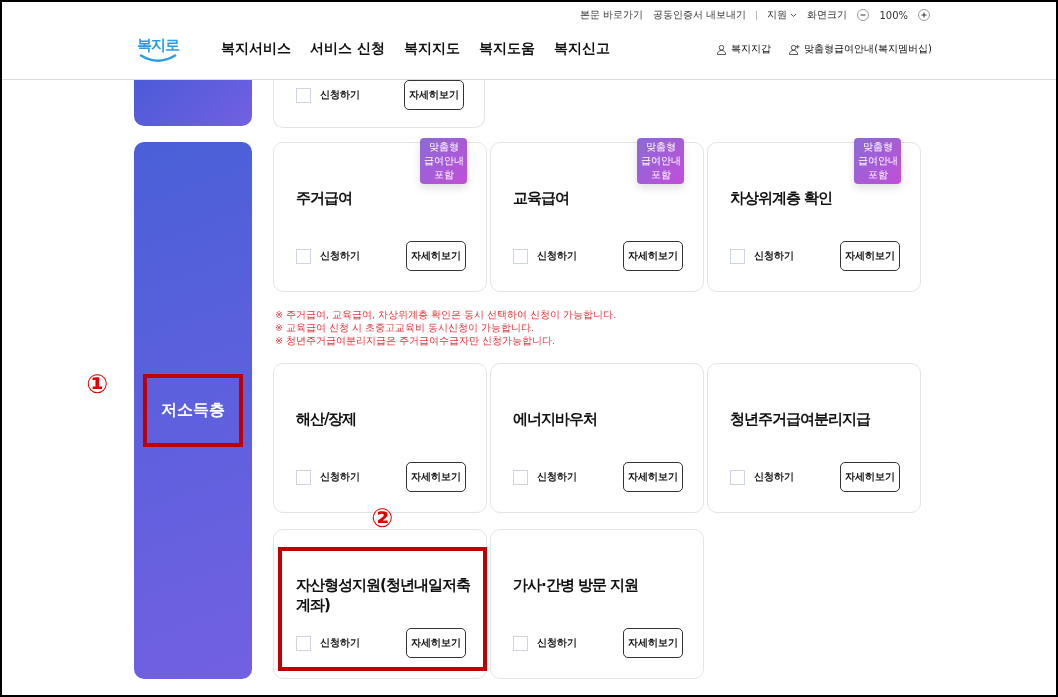  What do you see at coordinates (541, 198) in the screenshot?
I see `service-title: 교육급여` at bounding box center [541, 198].